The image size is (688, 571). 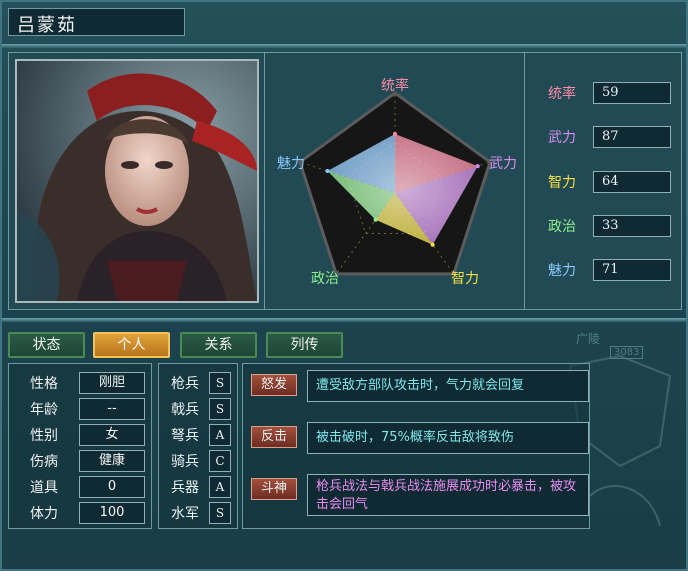 What do you see at coordinates (218, 345) in the screenshot?
I see `tab-relations: 关系` at bounding box center [218, 345].